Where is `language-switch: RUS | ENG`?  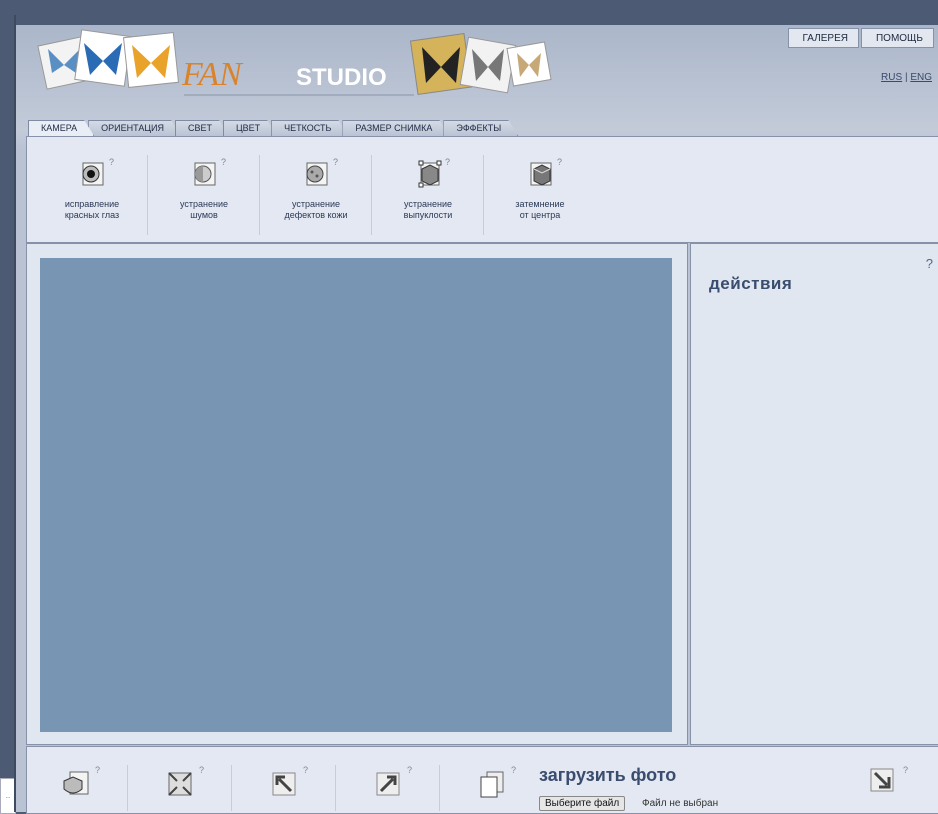 language-switch: RUS | ENG is located at coordinates (906, 77).